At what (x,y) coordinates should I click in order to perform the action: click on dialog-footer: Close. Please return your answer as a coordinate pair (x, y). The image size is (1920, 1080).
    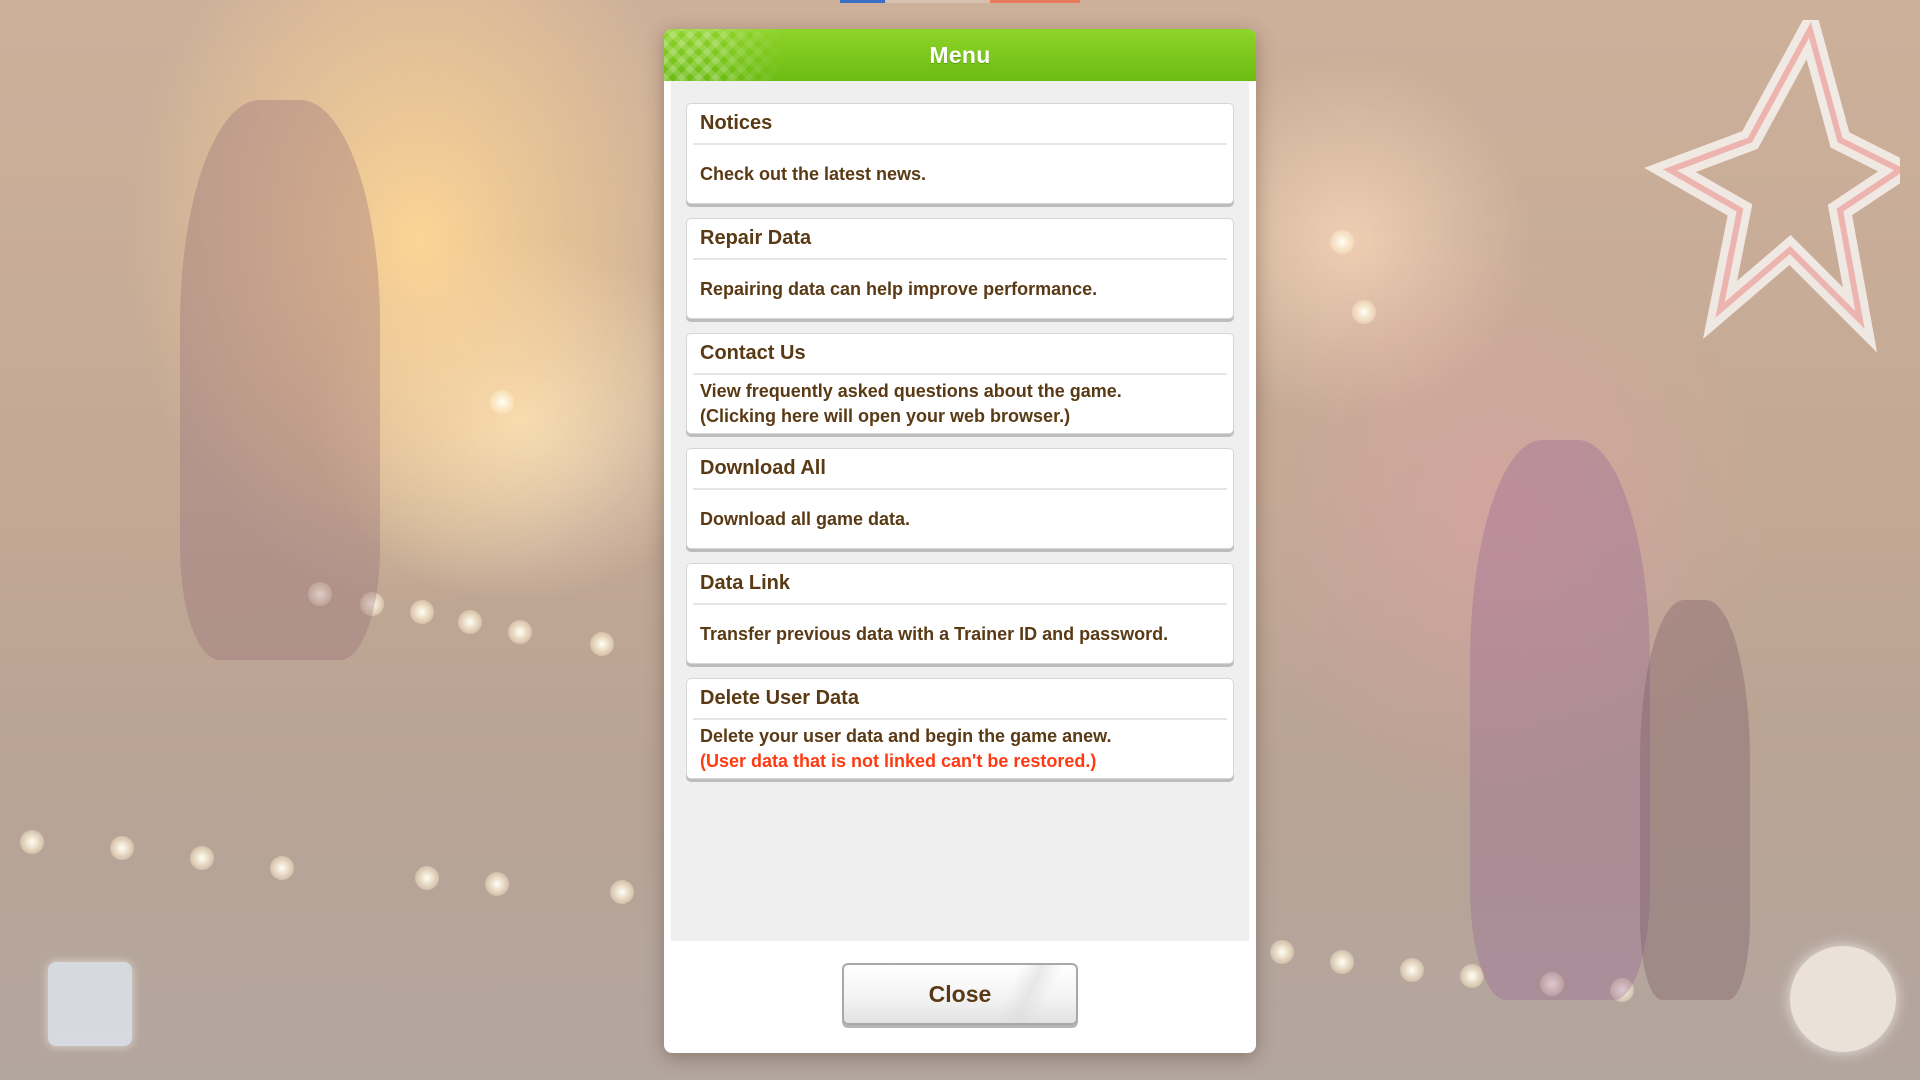
    Looking at the image, I should click on (960, 997).